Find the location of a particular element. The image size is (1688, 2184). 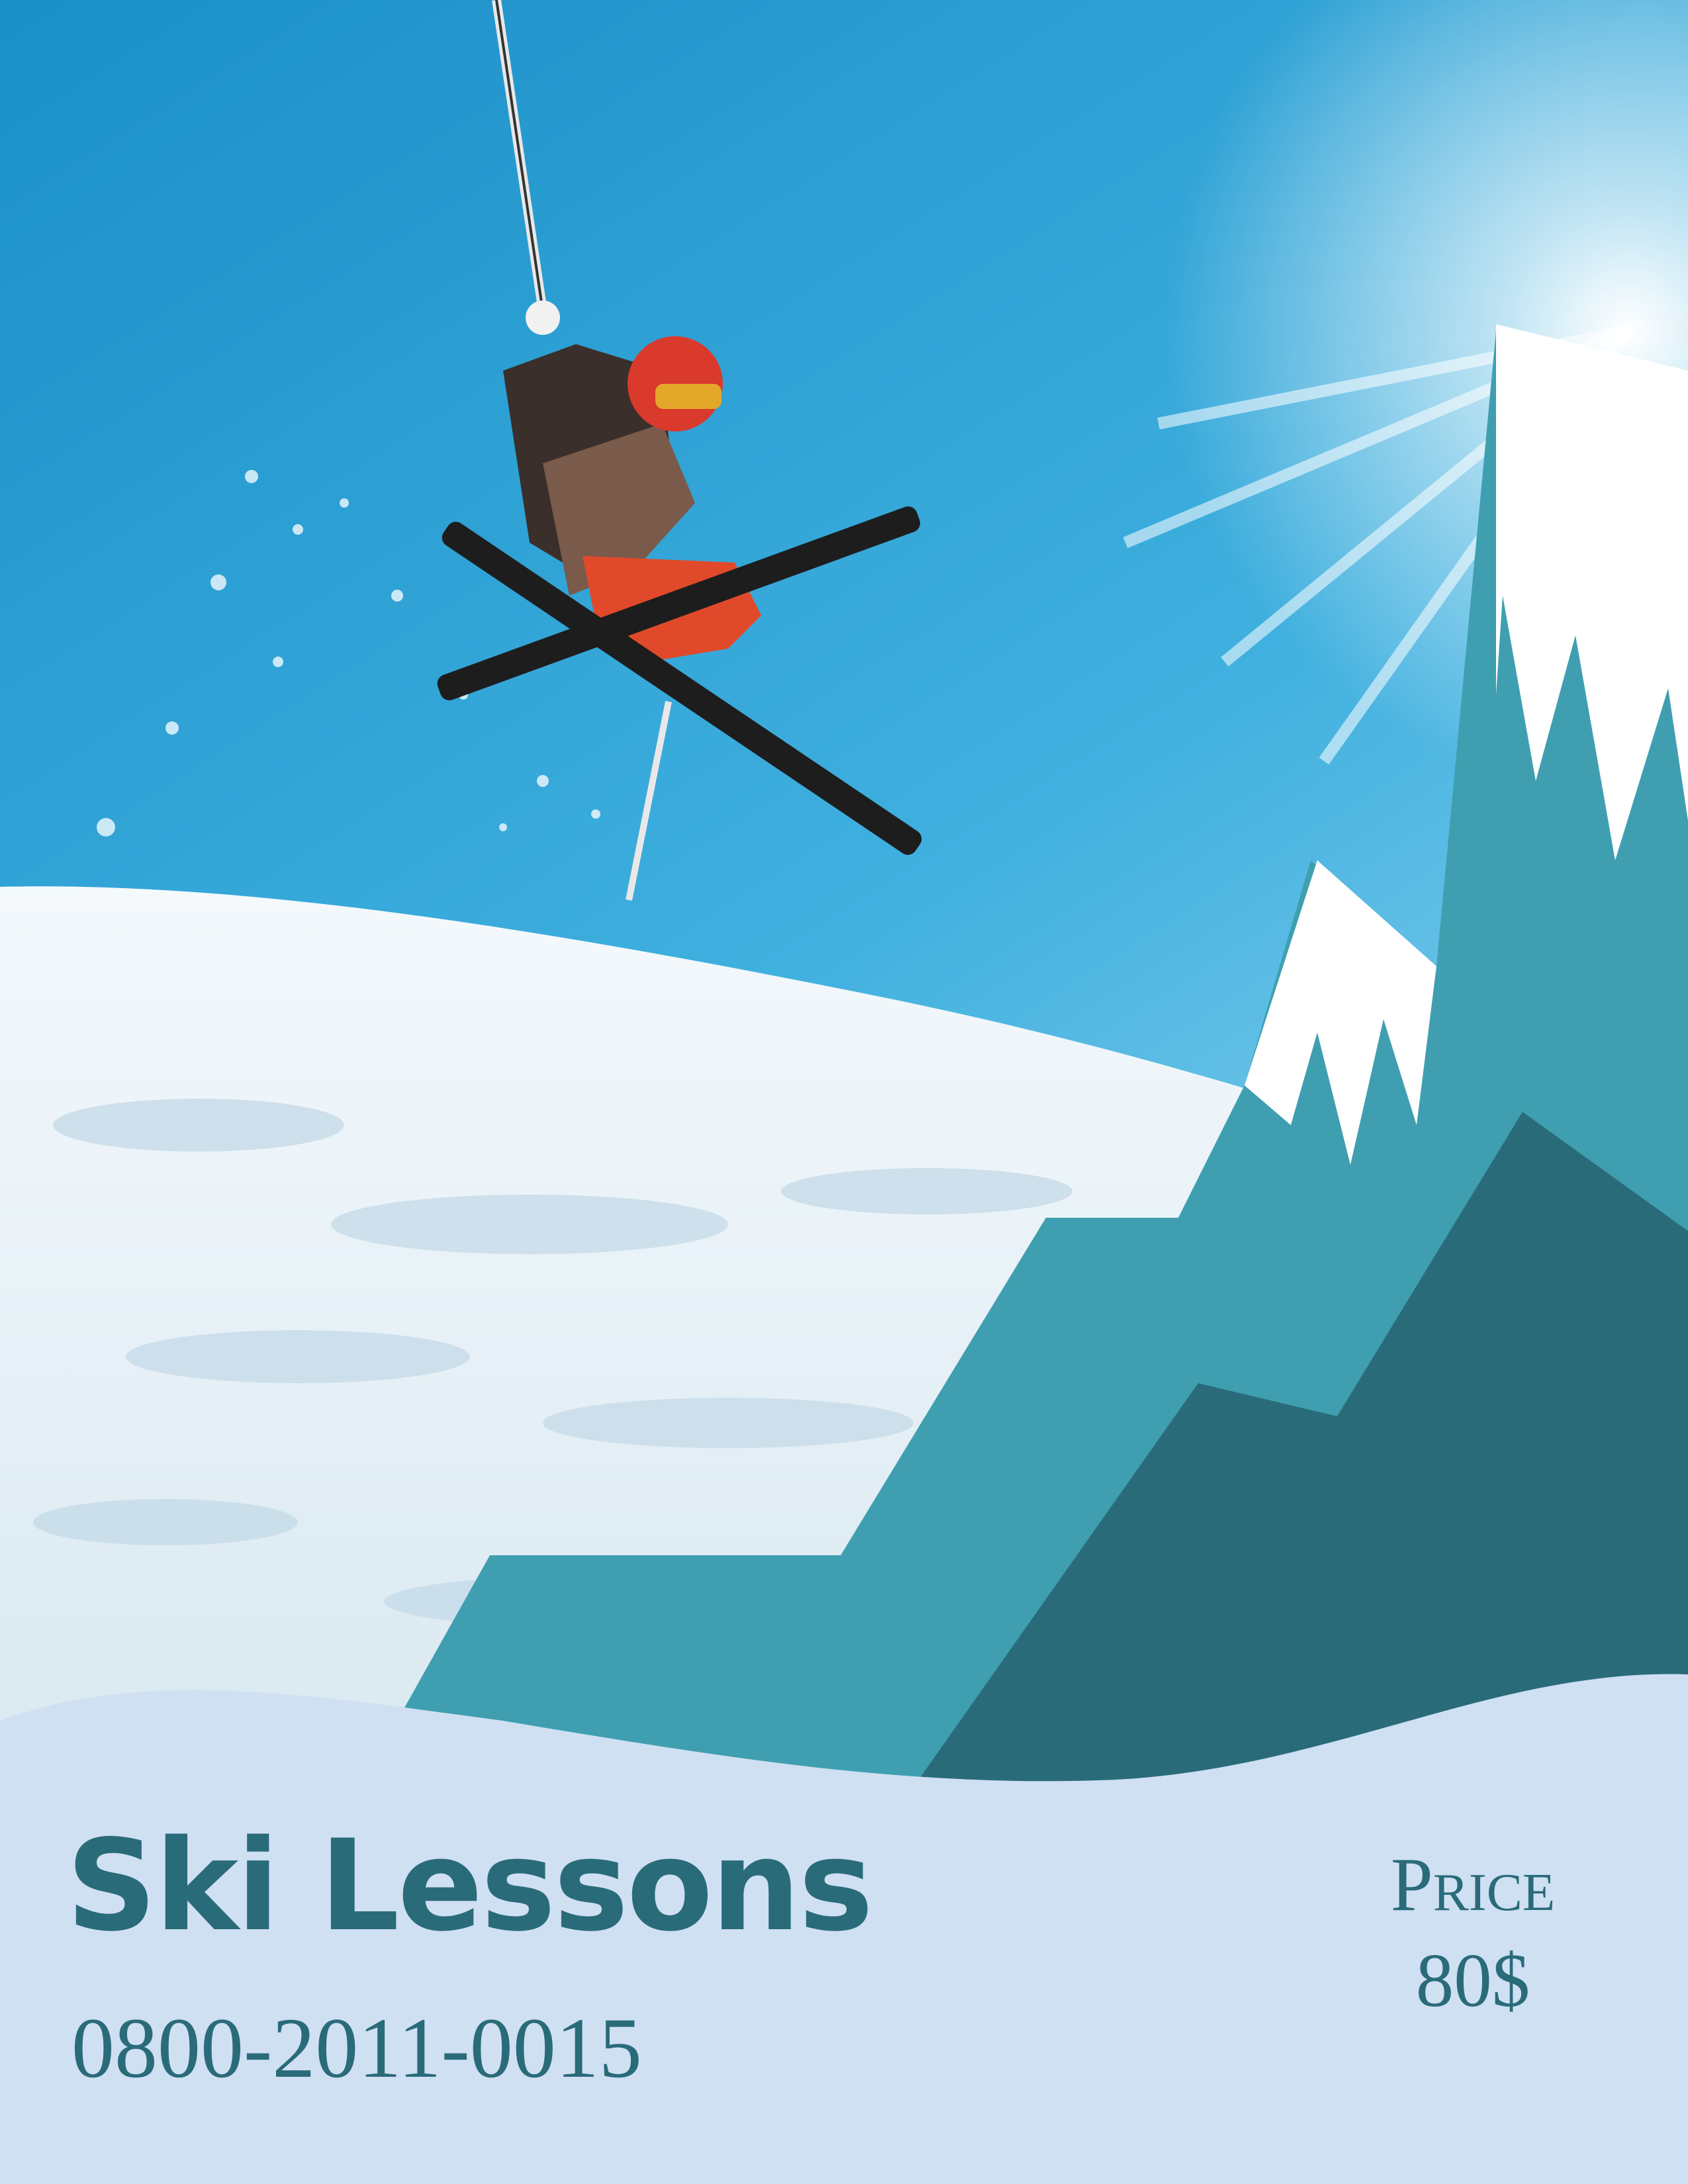

flyer-title: Ski Lessons is located at coordinates (469, 1886).